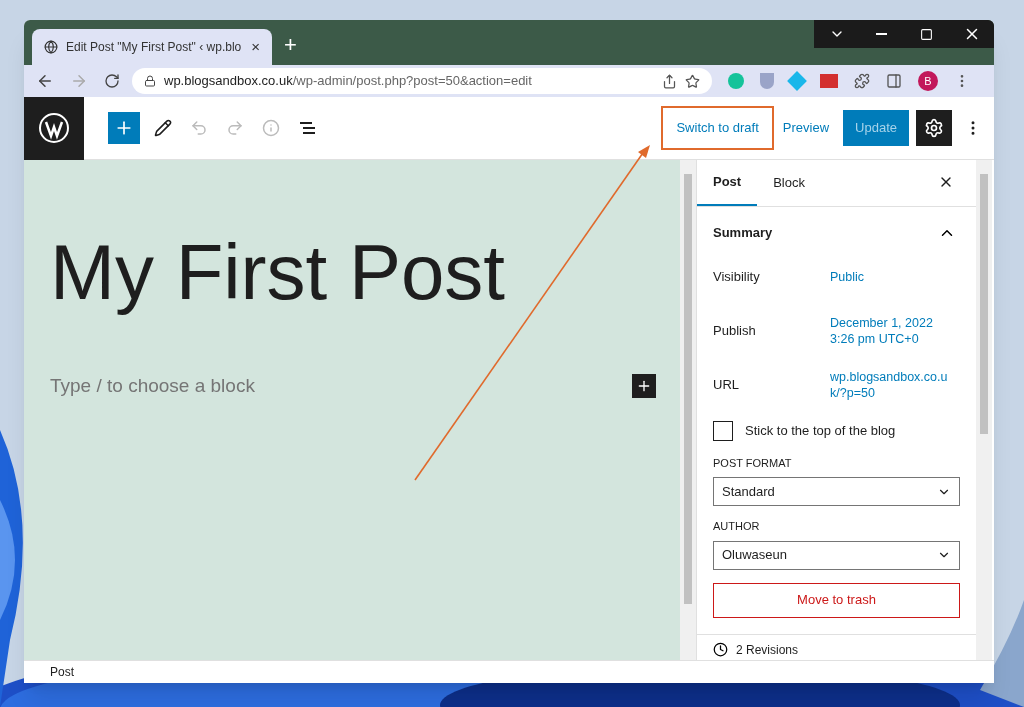 This screenshot has width=1024, height=707. Describe the element at coordinates (836, 600) in the screenshot. I see `move-to-trash-button: Move to trash` at that location.